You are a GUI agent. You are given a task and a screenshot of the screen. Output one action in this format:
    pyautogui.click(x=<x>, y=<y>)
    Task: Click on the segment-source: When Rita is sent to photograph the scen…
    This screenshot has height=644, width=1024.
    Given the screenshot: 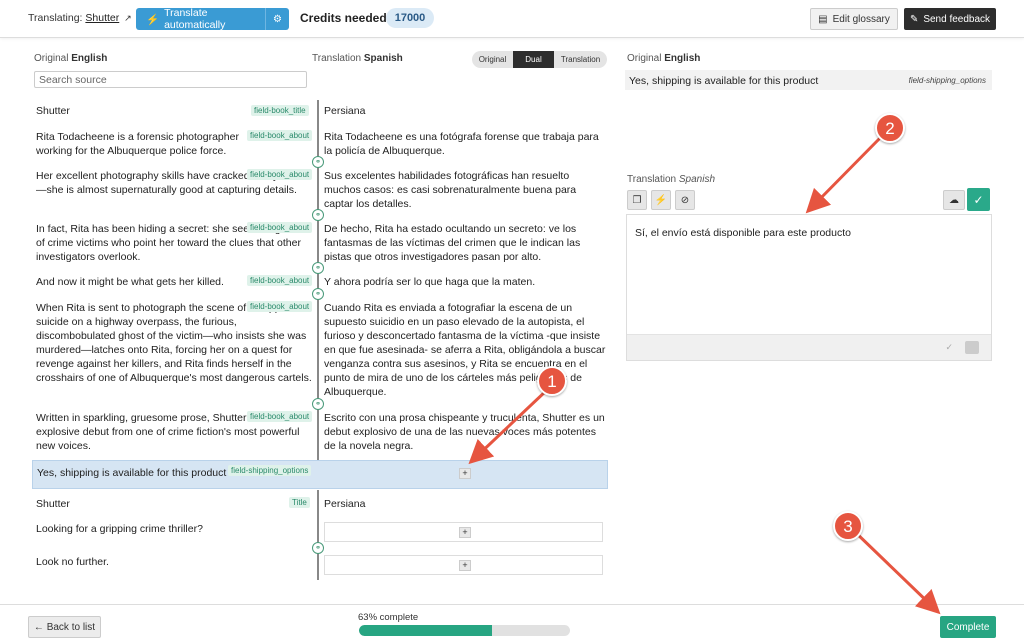 What is the action you would take?
    pyautogui.click(x=174, y=343)
    